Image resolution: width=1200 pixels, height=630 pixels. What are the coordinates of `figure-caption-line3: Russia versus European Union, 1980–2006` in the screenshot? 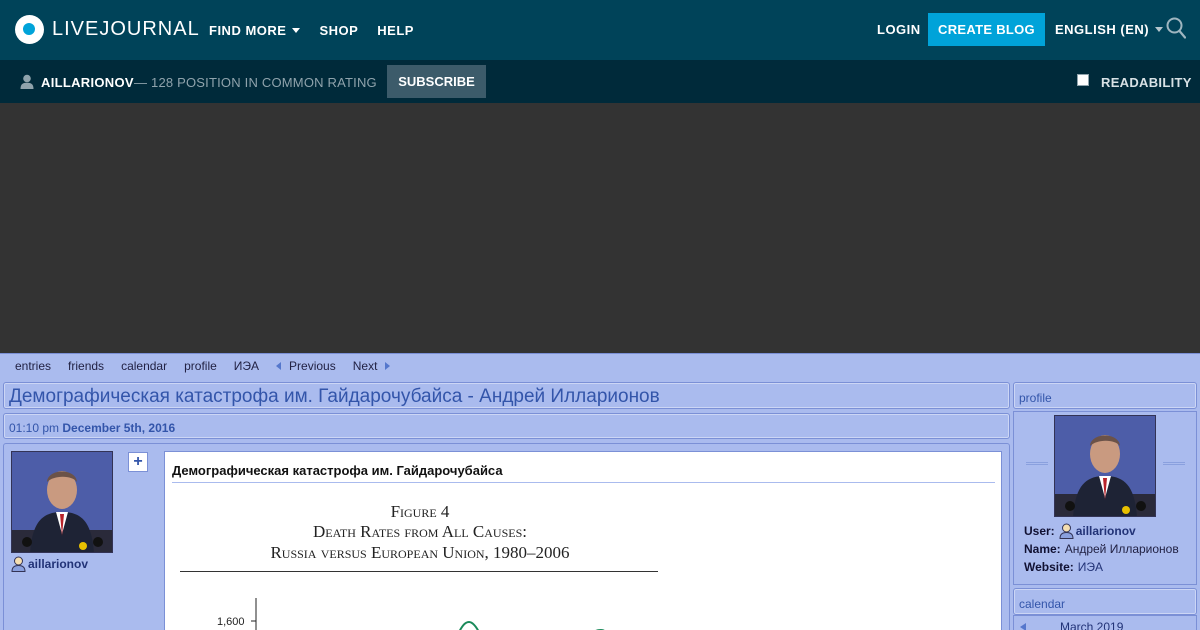 It's located at (420, 552).